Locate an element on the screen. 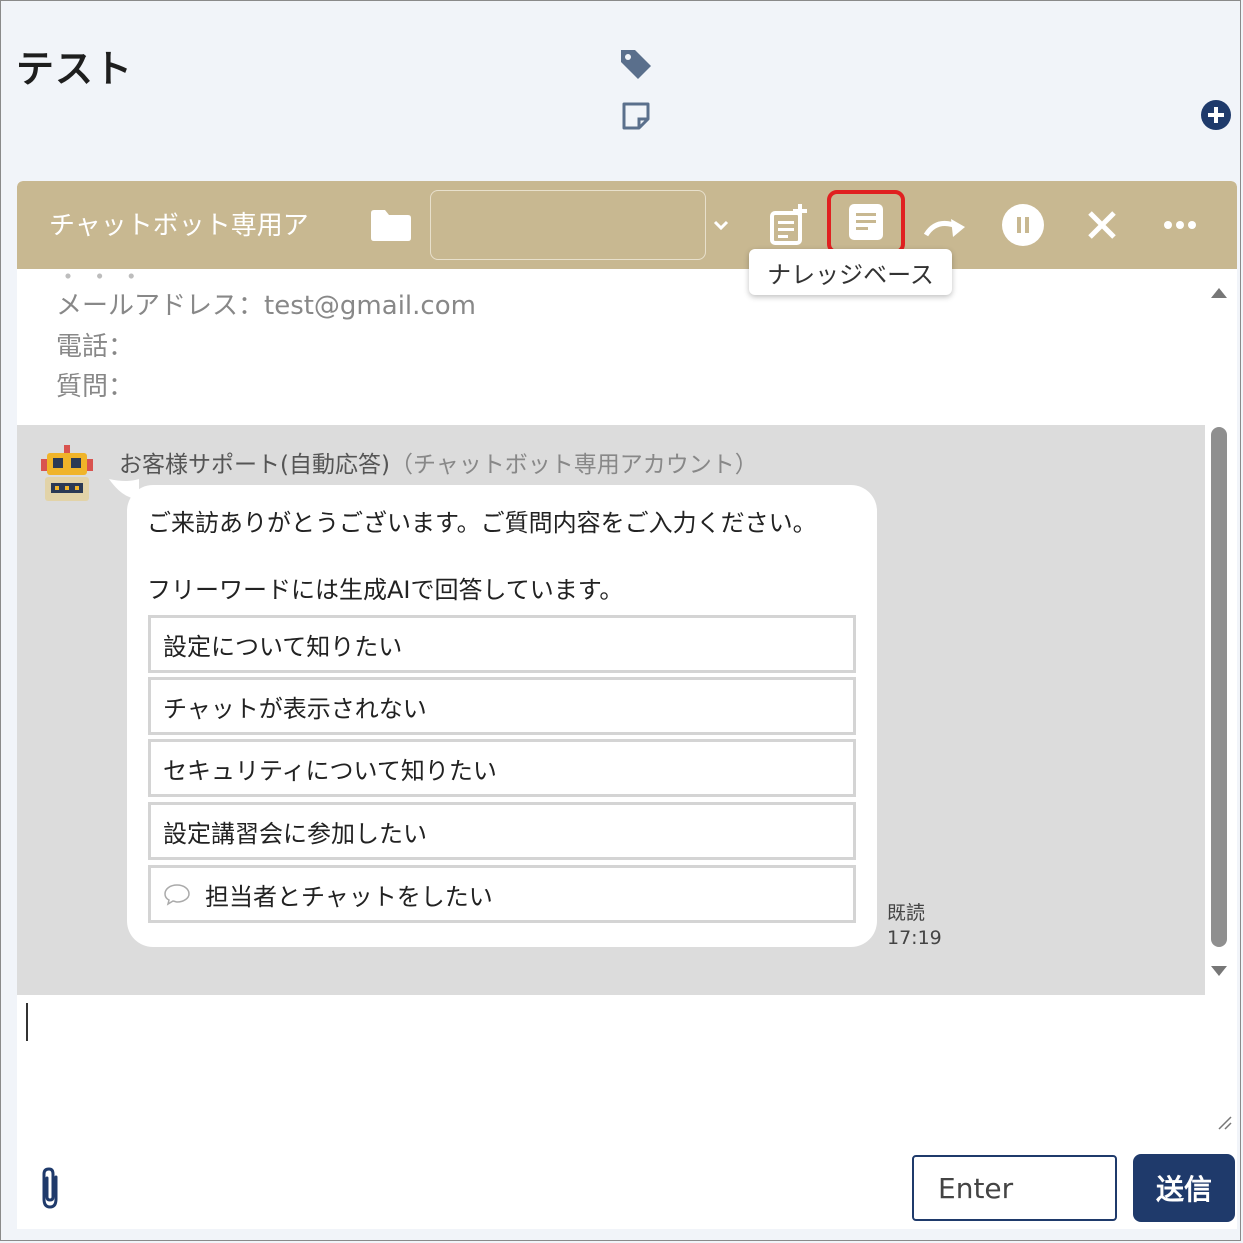 This screenshot has width=1243, height=1243. close-icon is located at coordinates (1102, 225).